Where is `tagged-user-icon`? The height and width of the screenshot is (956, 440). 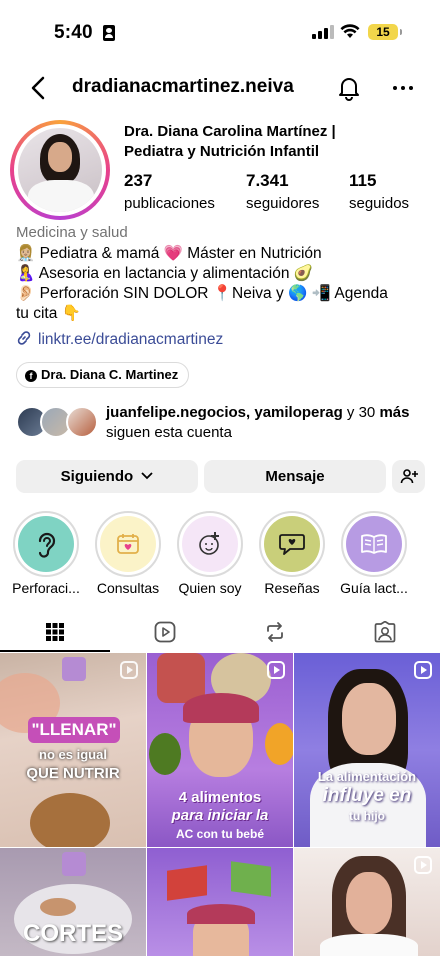 tagged-user-icon is located at coordinates (385, 632).